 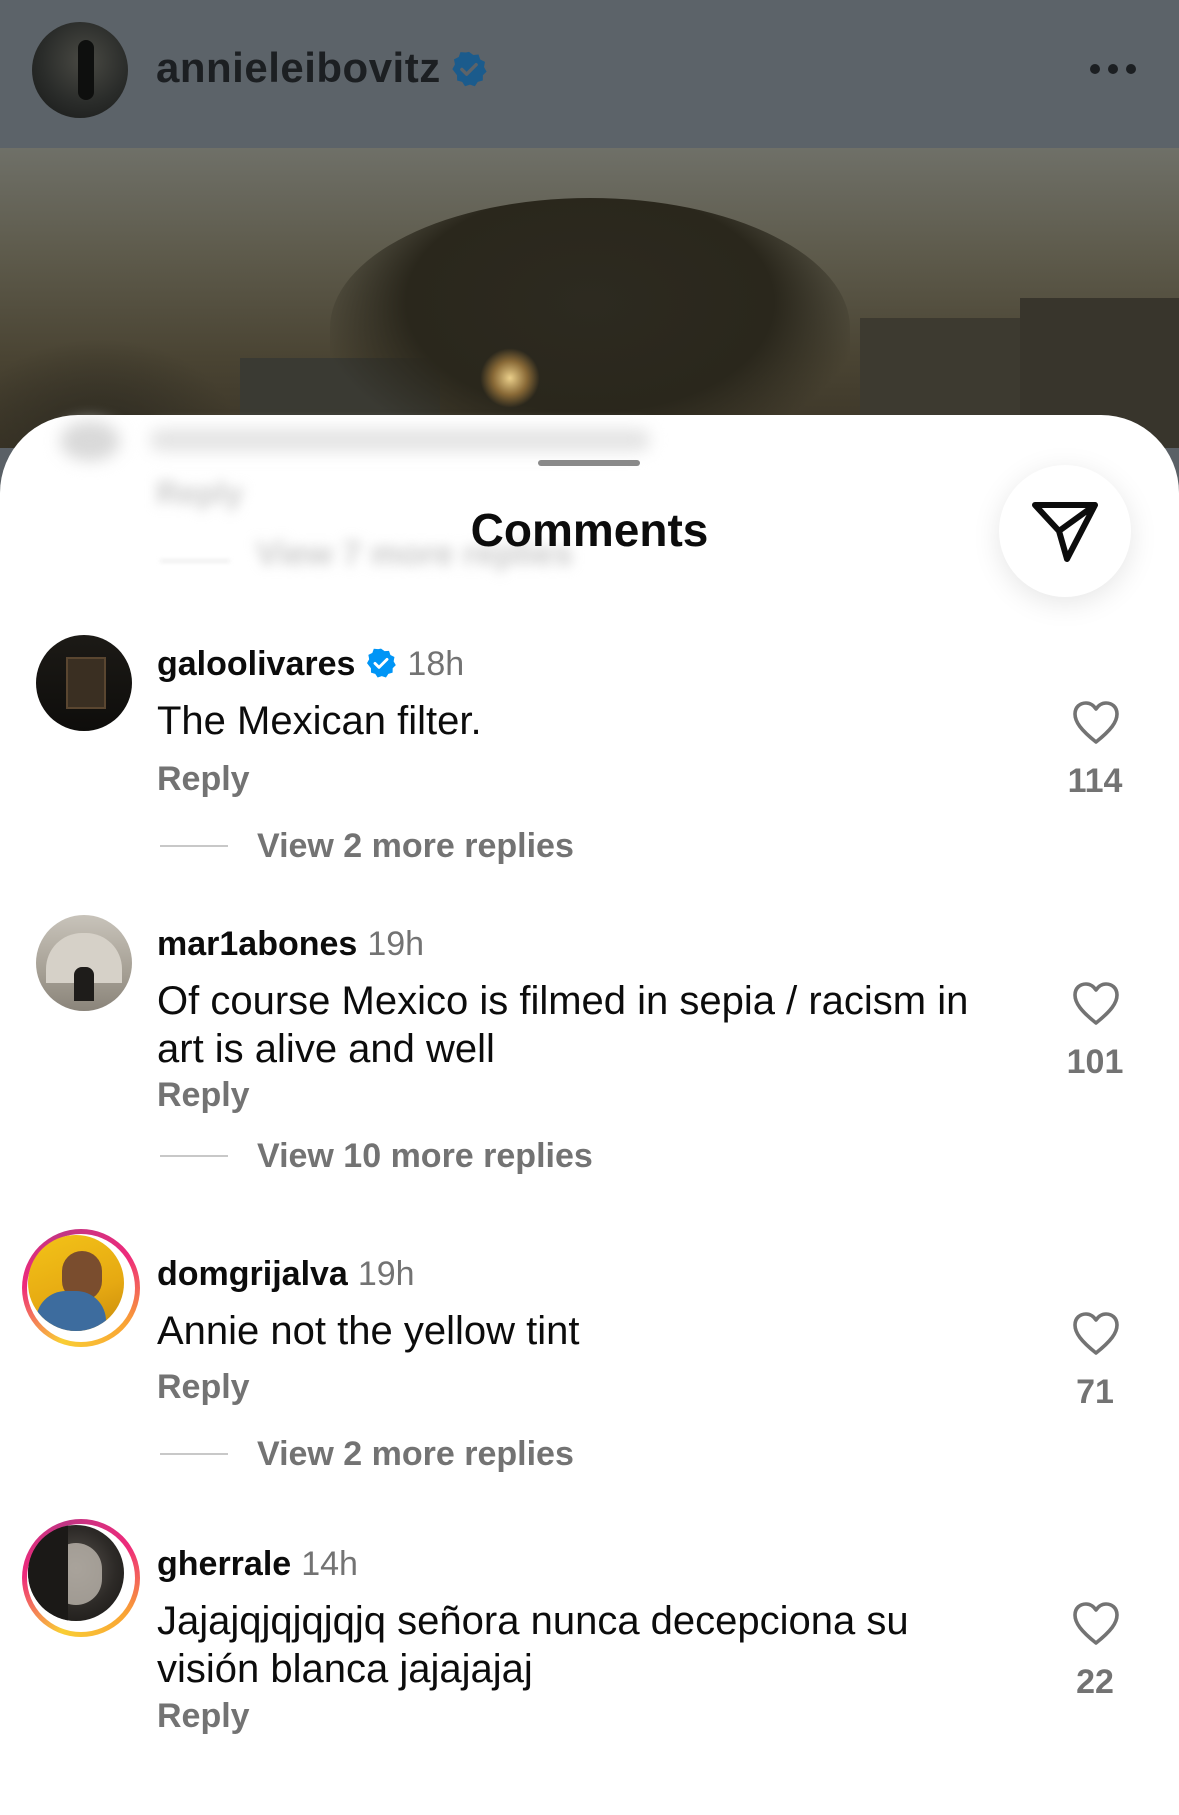 I want to click on post-header: annieleibovitz, so click(x=589, y=74).